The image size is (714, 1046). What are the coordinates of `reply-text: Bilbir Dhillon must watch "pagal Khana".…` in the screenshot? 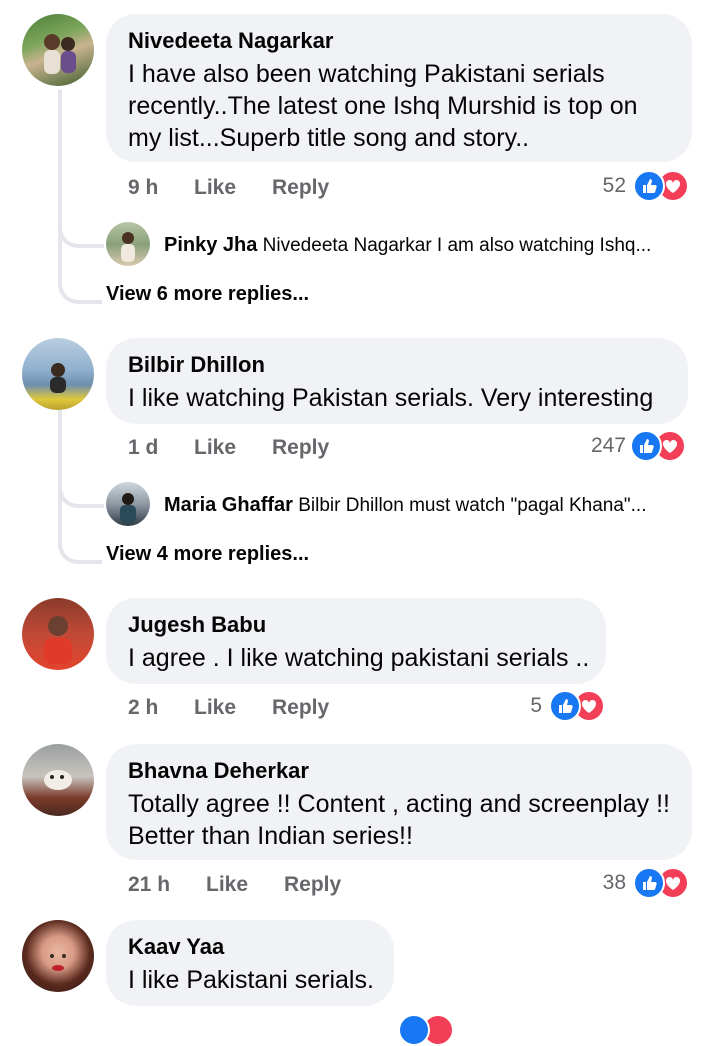 It's located at (472, 505).